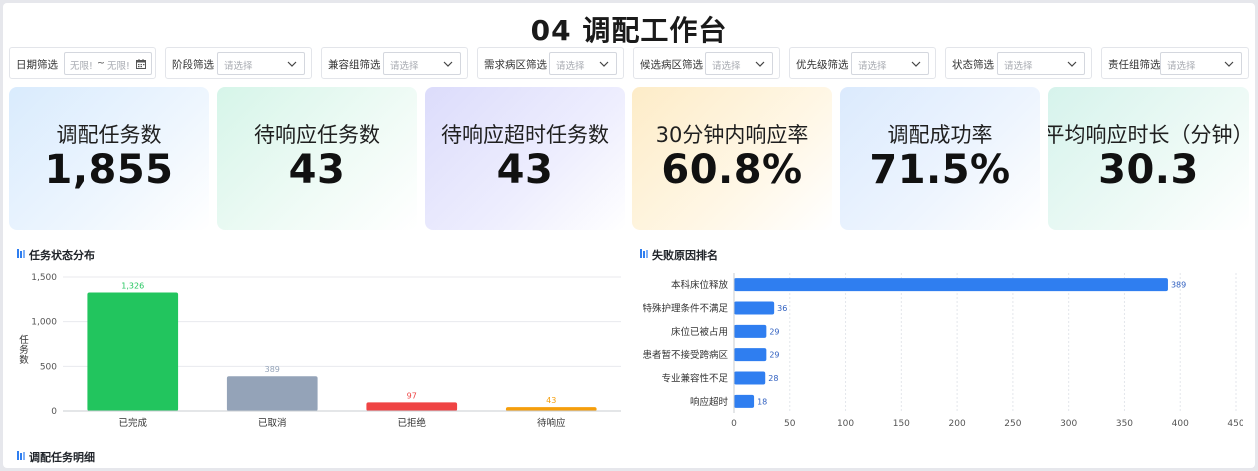 This screenshot has width=1258, height=471. What do you see at coordinates (515, 65) in the screenshot?
I see `demand-ward-filter-label: 需求病区筛选` at bounding box center [515, 65].